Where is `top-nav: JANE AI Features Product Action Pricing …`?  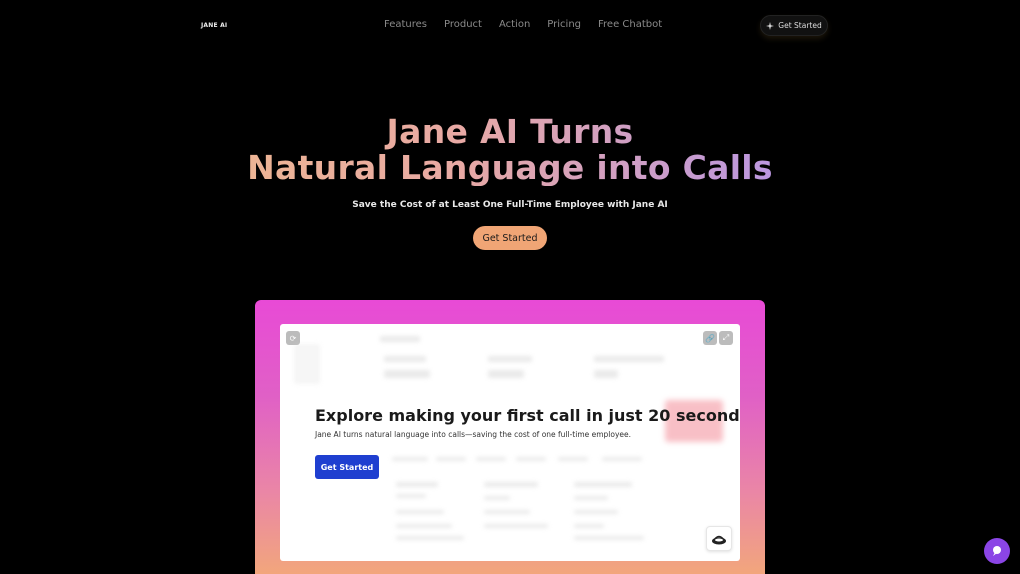
top-nav: JANE AI Features Product Action Pricing … is located at coordinates (510, 26).